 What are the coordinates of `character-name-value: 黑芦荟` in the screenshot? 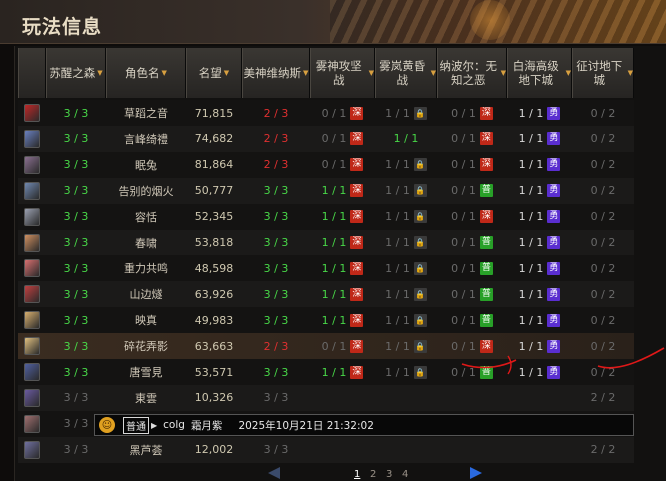 It's located at (146, 450).